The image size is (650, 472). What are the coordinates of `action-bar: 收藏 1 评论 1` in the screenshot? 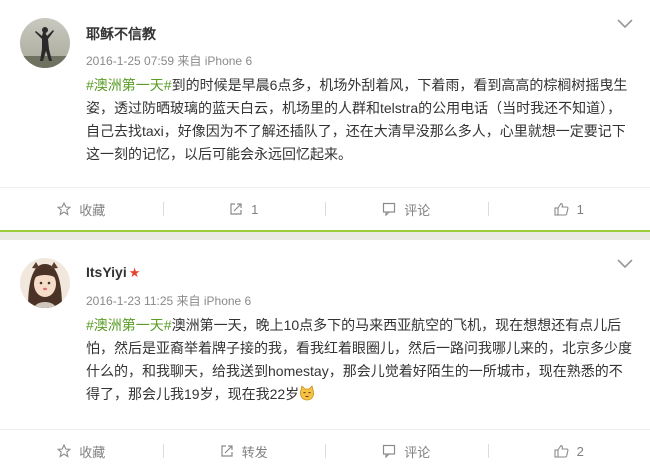 It's located at (325, 208).